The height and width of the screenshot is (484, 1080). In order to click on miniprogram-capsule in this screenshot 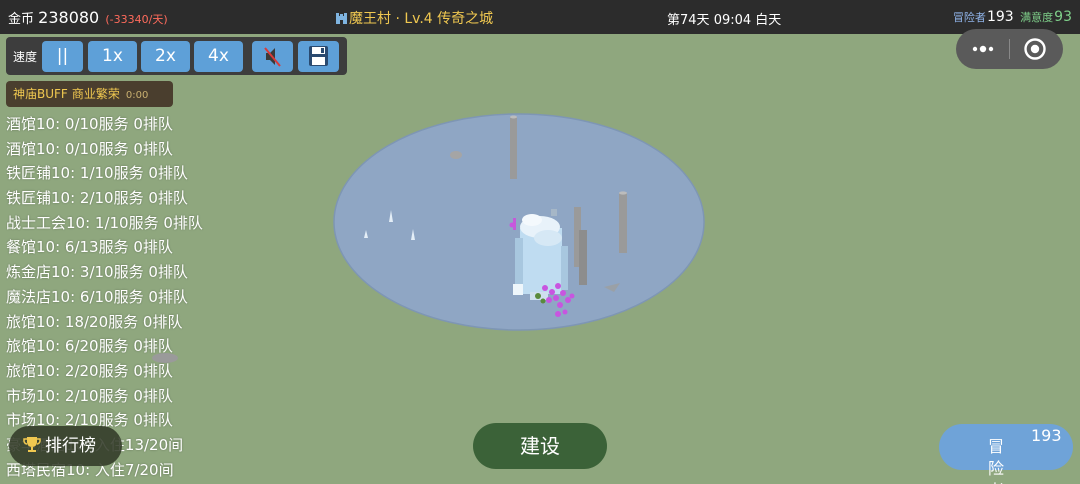, I will do `click(1009, 49)`.